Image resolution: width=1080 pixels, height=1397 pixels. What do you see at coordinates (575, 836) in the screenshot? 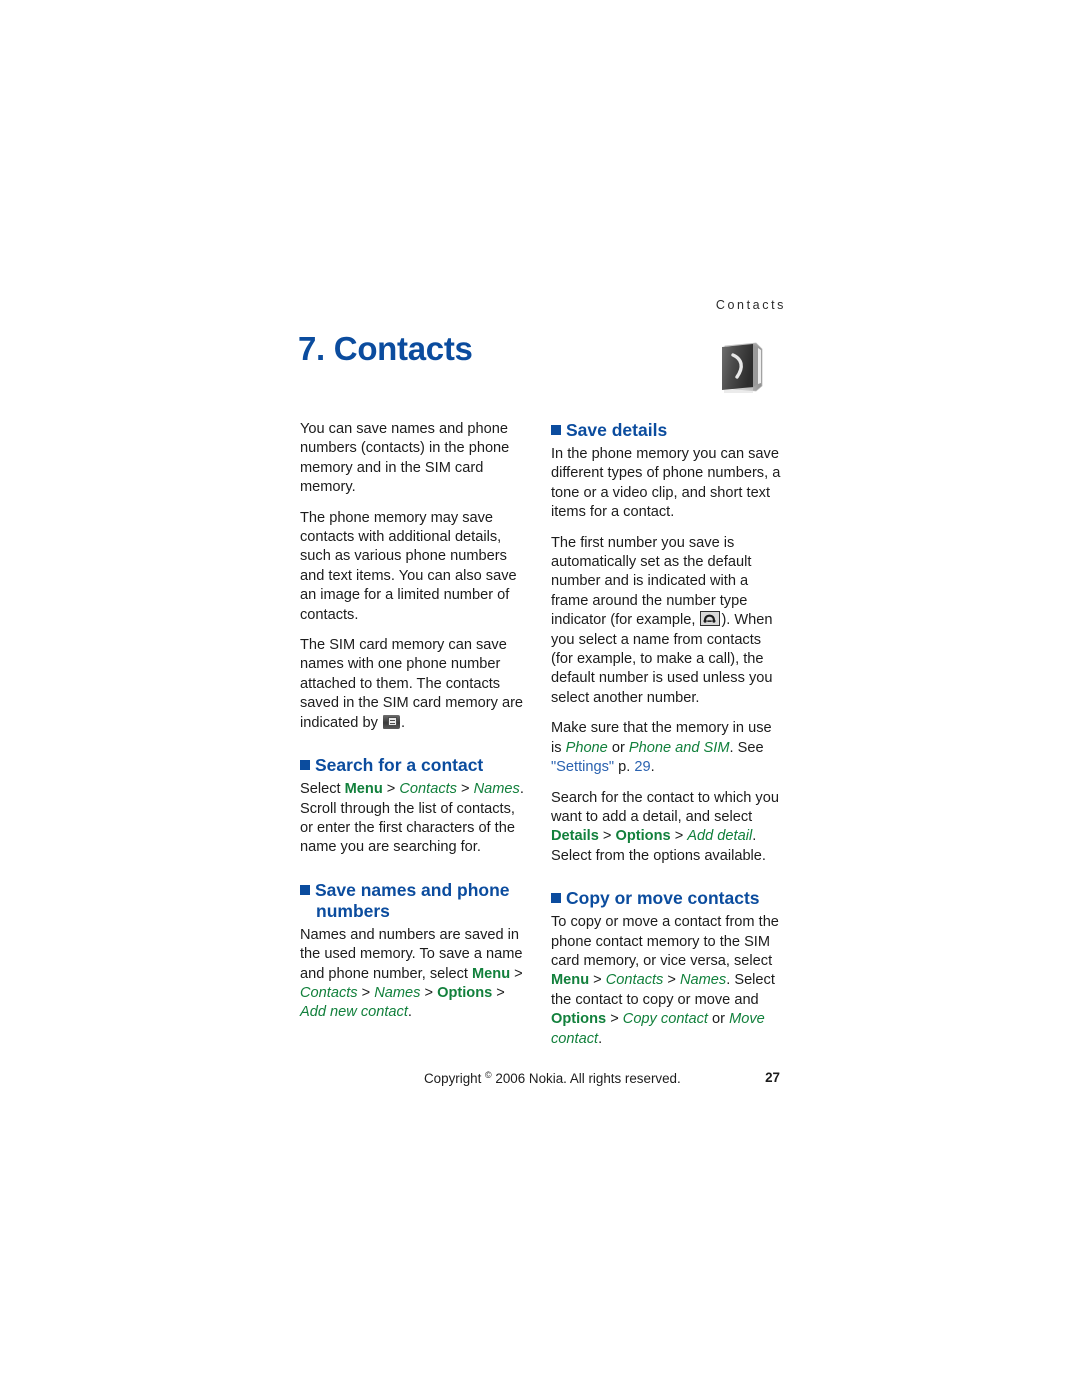
I see `path-run-cmd: Details` at bounding box center [575, 836].